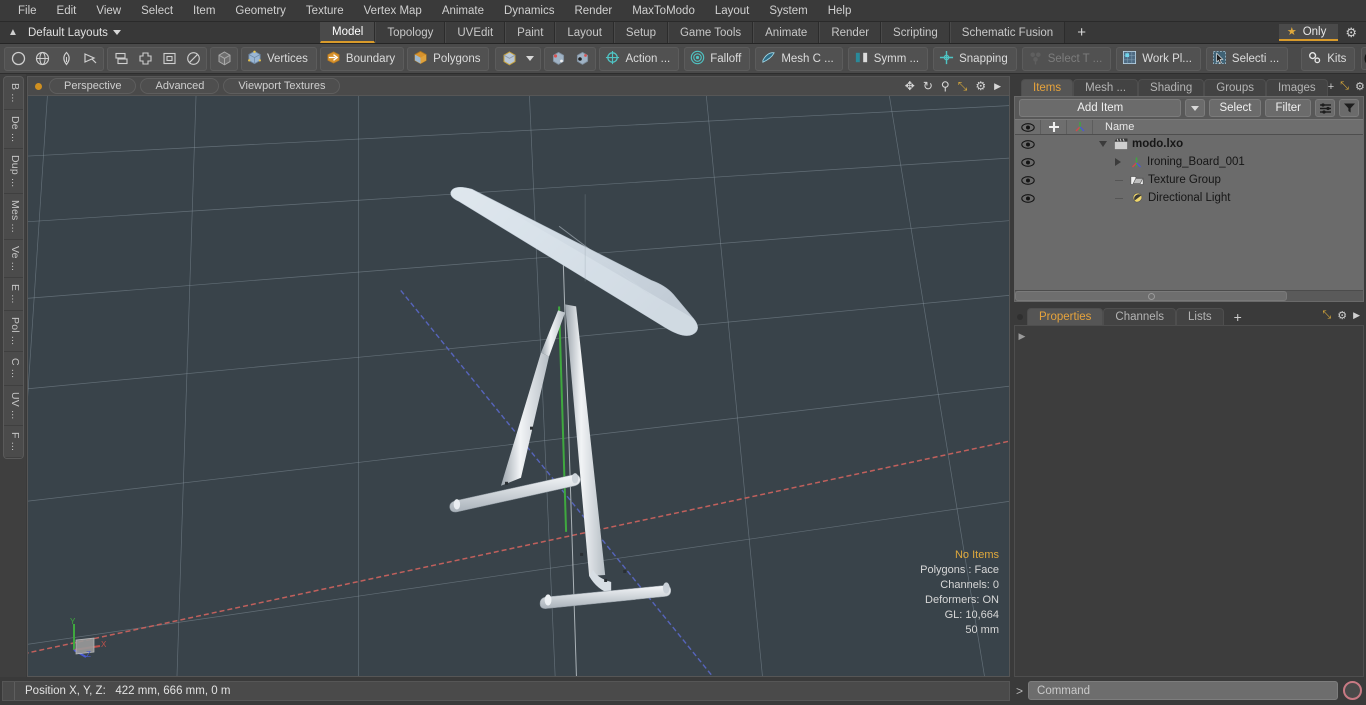 The height and width of the screenshot is (705, 1366). I want to click on globe-icon, so click(42, 59).